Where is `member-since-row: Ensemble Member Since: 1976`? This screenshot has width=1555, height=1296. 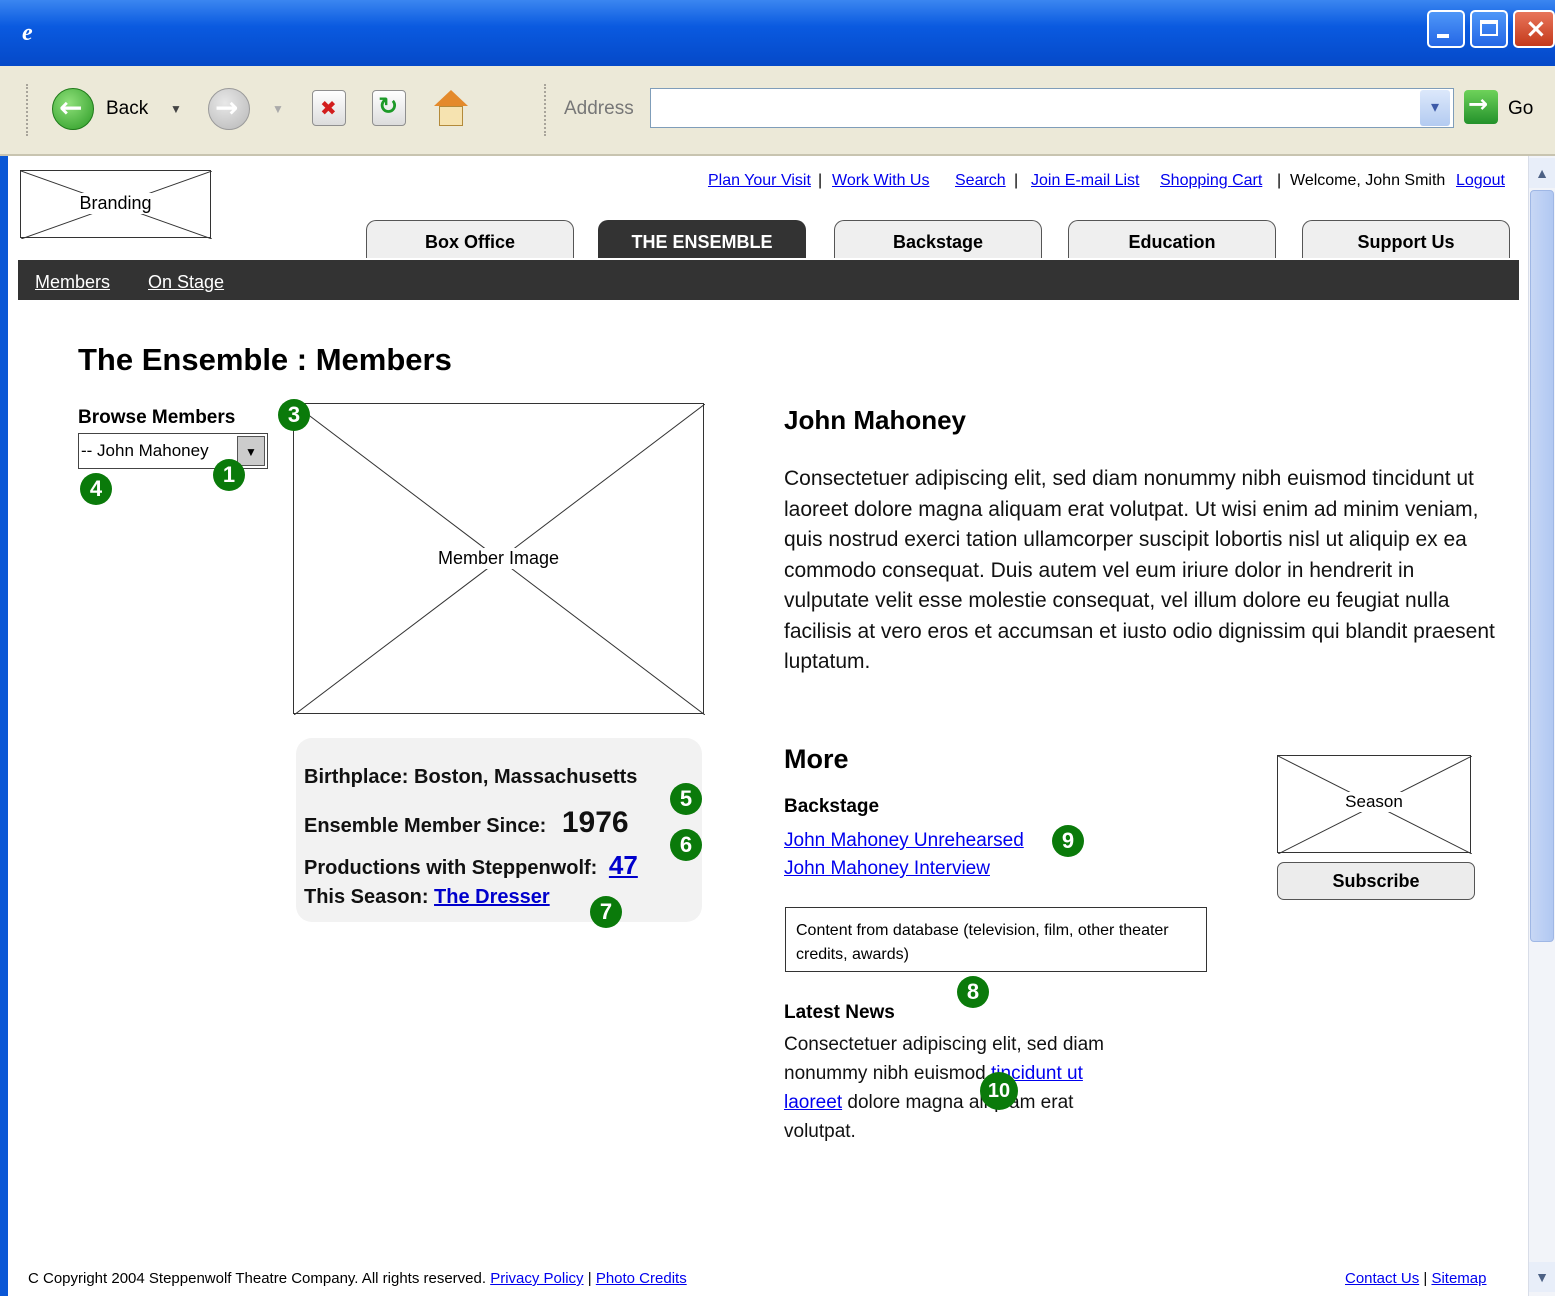
member-since-row: Ensemble Member Since: 1976 is located at coordinates (466, 823).